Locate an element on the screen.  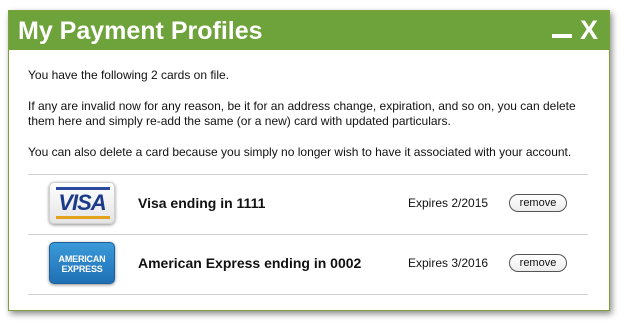
amex-logo: AMERICAN EXPRESS is located at coordinates (82, 263).